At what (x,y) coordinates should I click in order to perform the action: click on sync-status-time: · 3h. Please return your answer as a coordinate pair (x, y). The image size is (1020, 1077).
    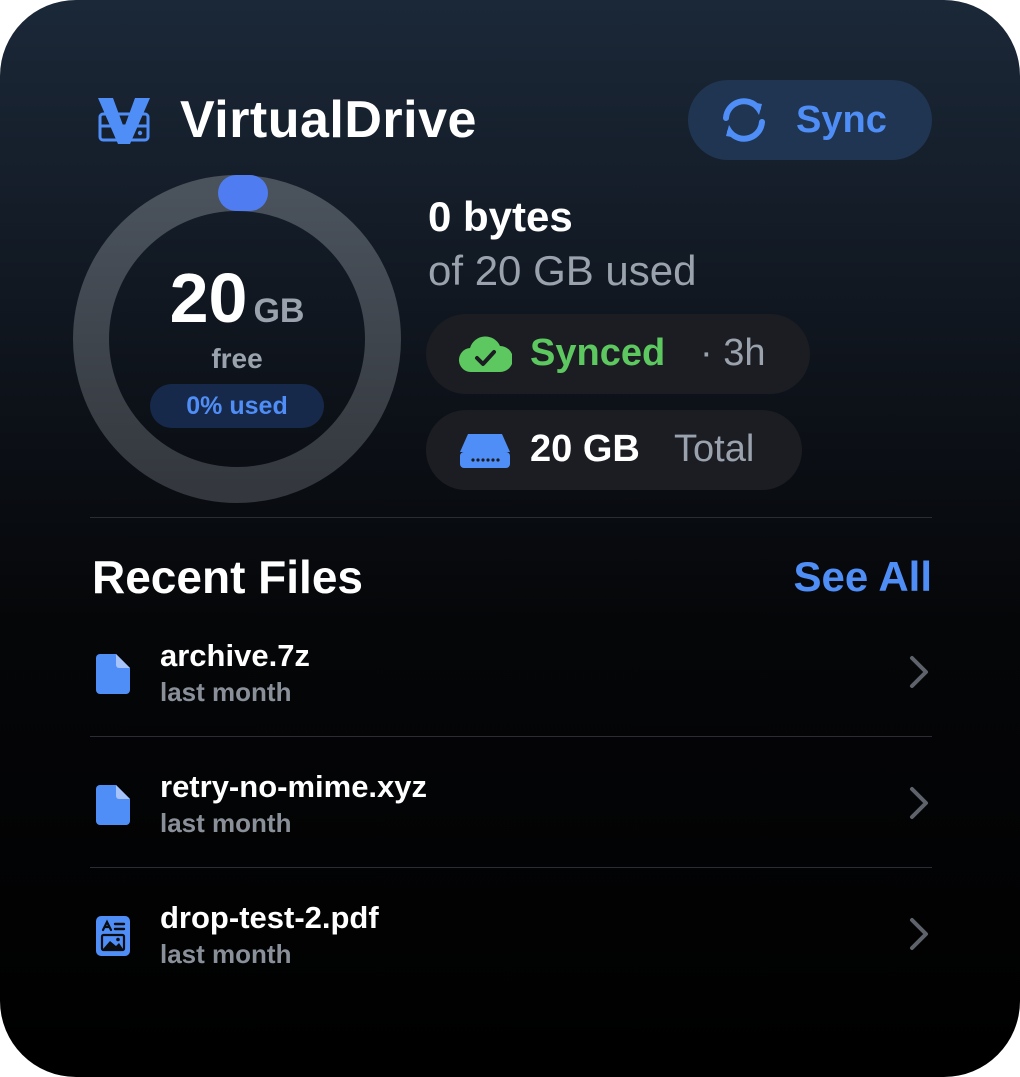
    Looking at the image, I should click on (733, 353).